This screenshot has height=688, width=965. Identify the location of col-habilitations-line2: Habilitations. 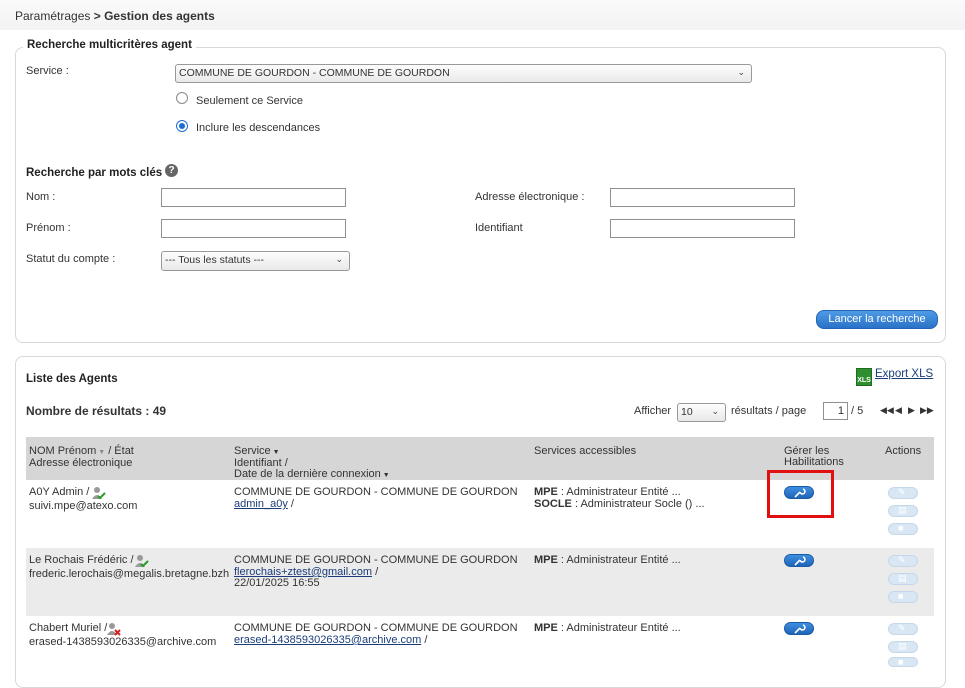
(814, 462).